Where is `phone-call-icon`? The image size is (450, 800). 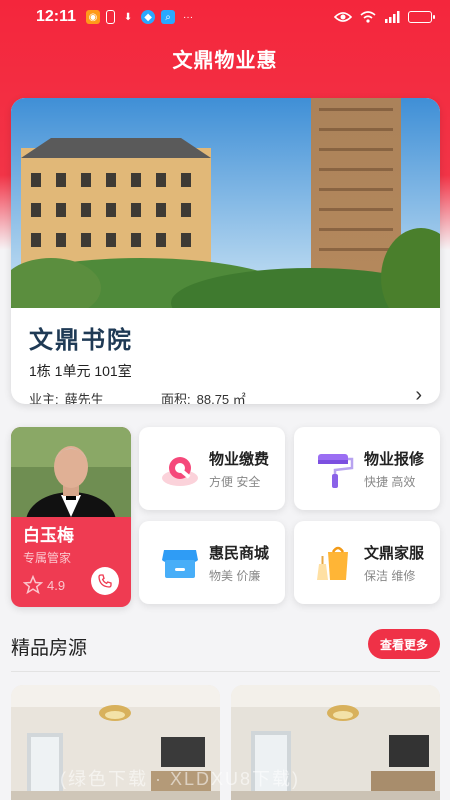
phone-call-icon is located at coordinates (105, 581).